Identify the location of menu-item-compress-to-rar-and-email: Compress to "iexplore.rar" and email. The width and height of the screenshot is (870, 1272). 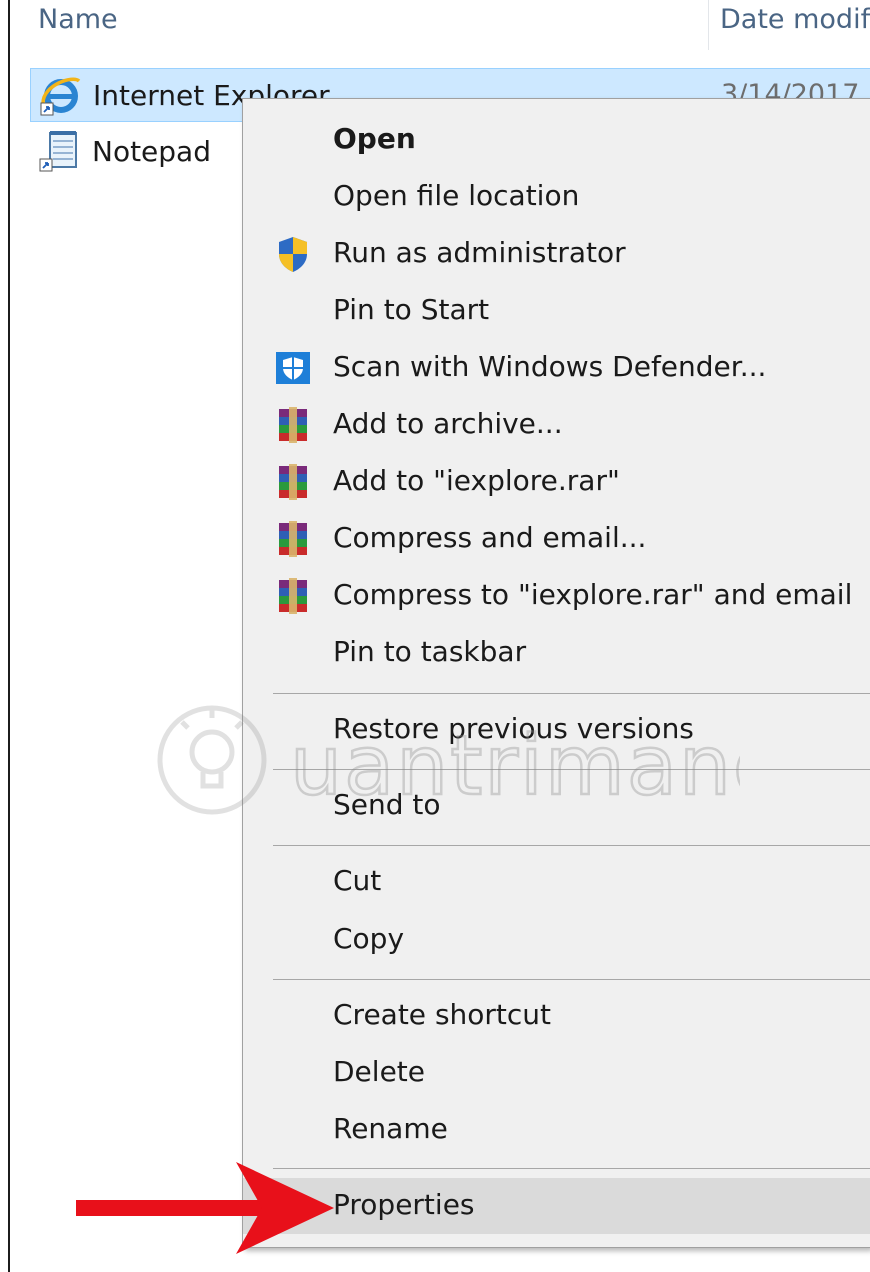
(556, 596).